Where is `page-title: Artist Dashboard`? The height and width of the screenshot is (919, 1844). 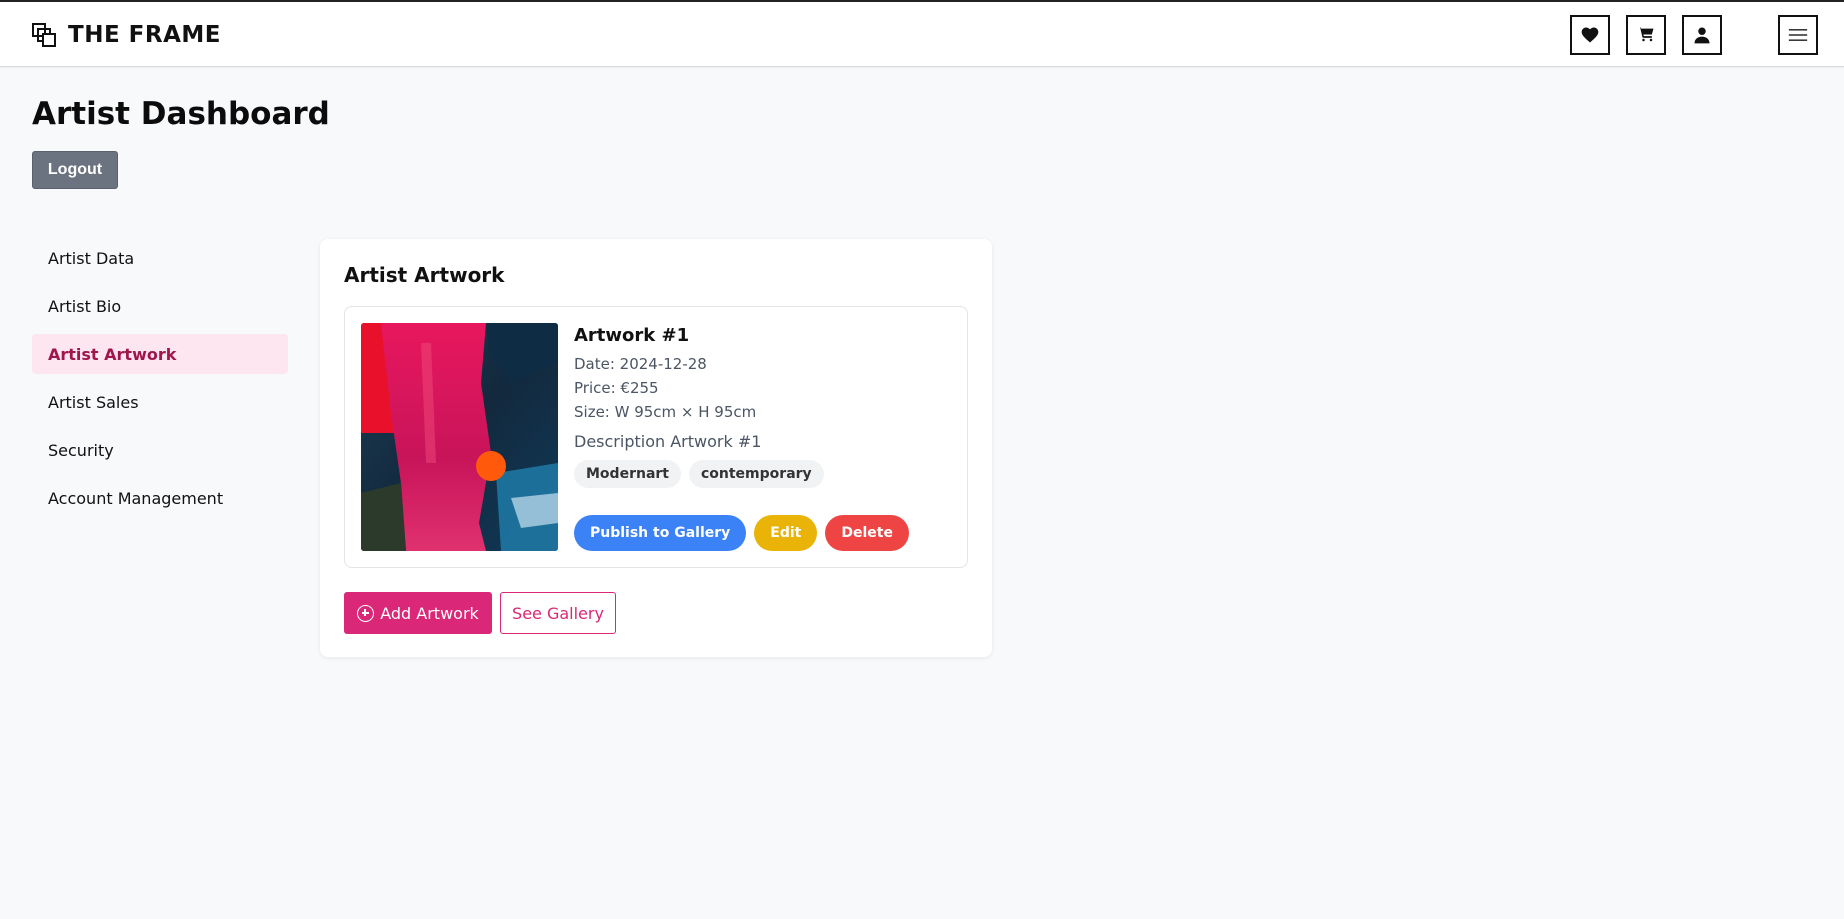
page-title: Artist Dashboard is located at coordinates (181, 114).